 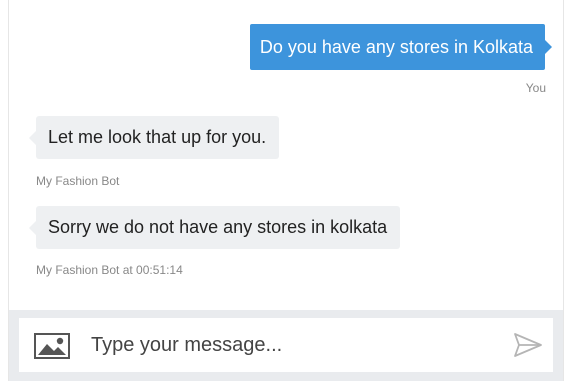 I want to click on message-text: Let me look that up for you., so click(x=157, y=137).